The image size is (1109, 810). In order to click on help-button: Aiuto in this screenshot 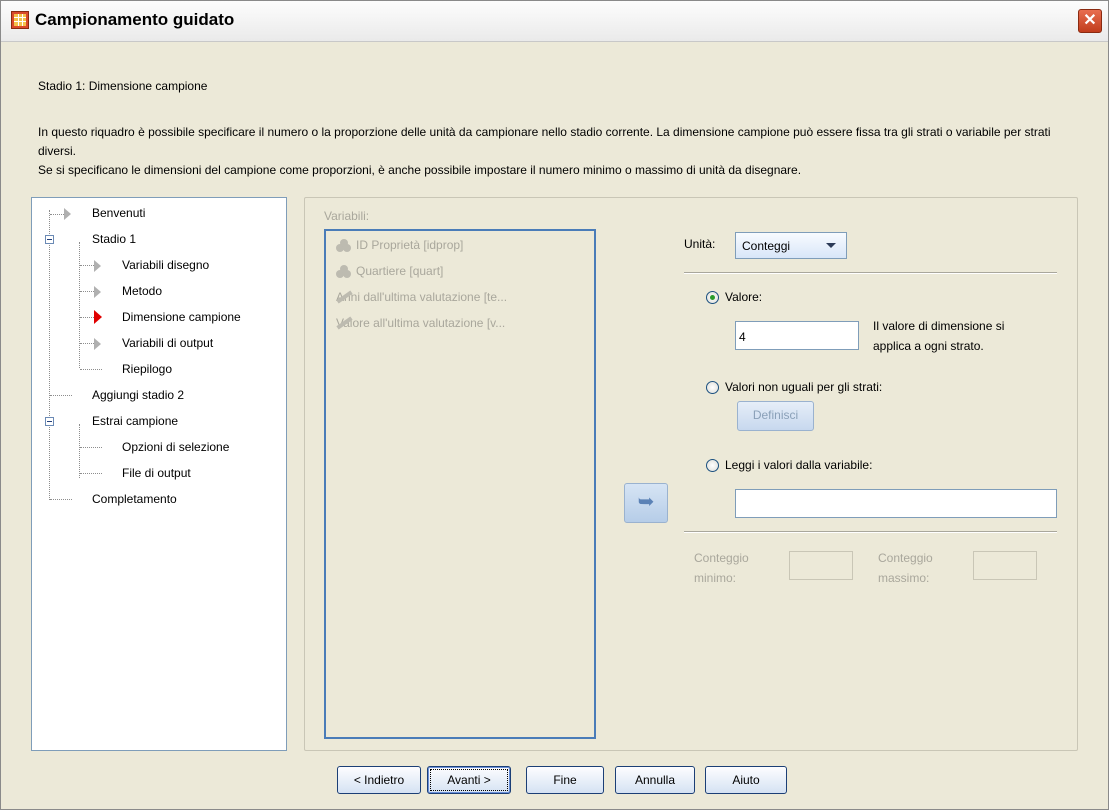, I will do `click(746, 780)`.